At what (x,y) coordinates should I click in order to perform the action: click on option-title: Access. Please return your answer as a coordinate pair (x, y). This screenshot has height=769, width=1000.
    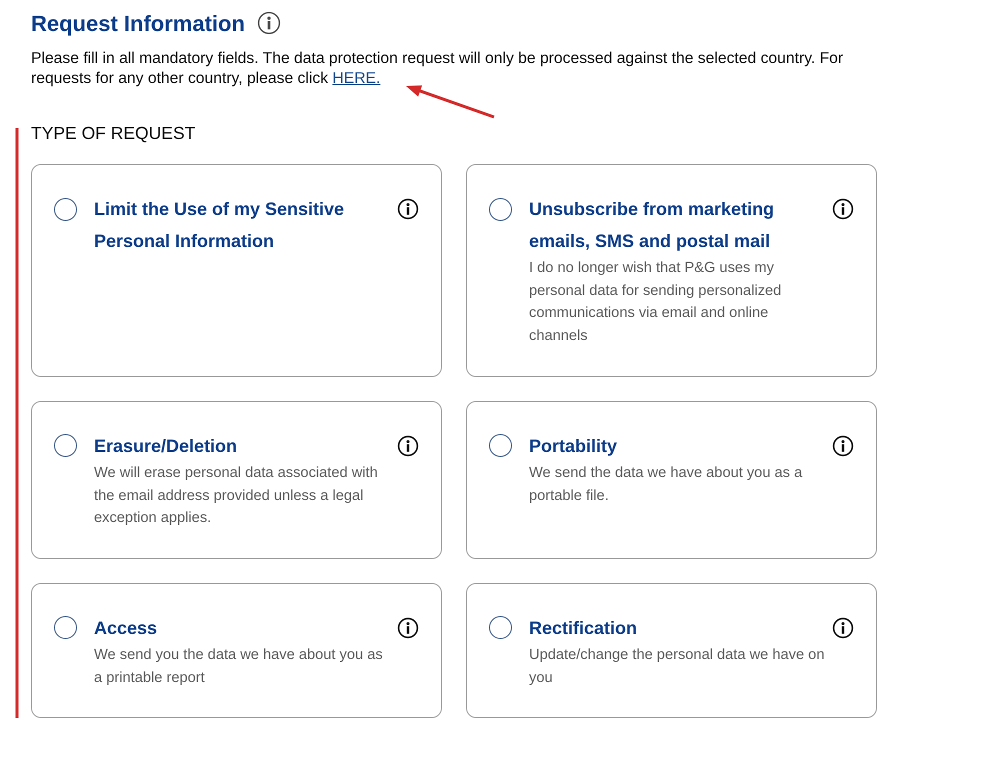
    Looking at the image, I should click on (126, 628).